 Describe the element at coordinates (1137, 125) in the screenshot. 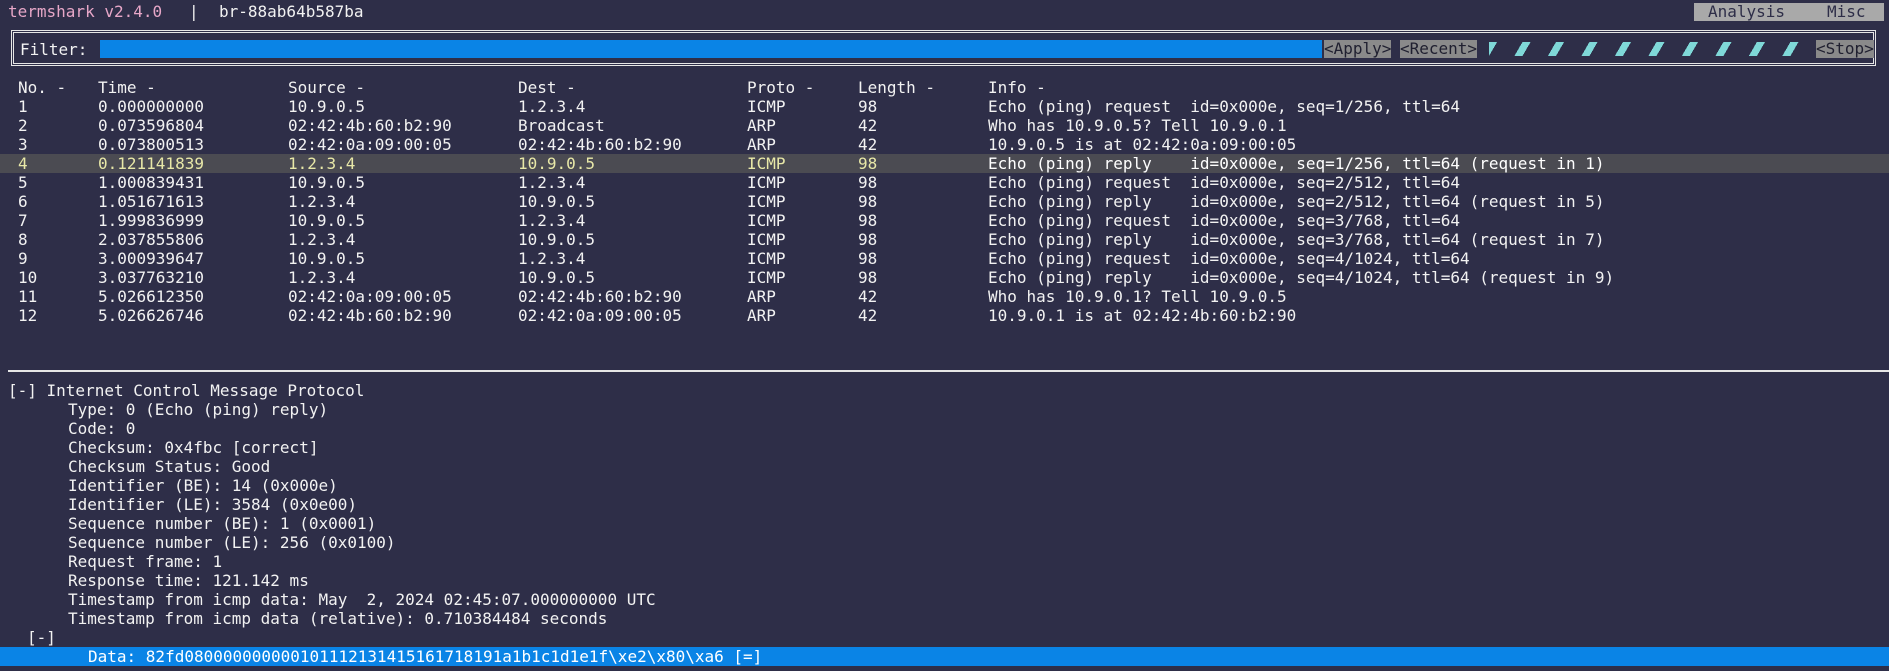

I see `cell-info: Who has 10.9.0.5? Tell 10.9.0.1` at that location.